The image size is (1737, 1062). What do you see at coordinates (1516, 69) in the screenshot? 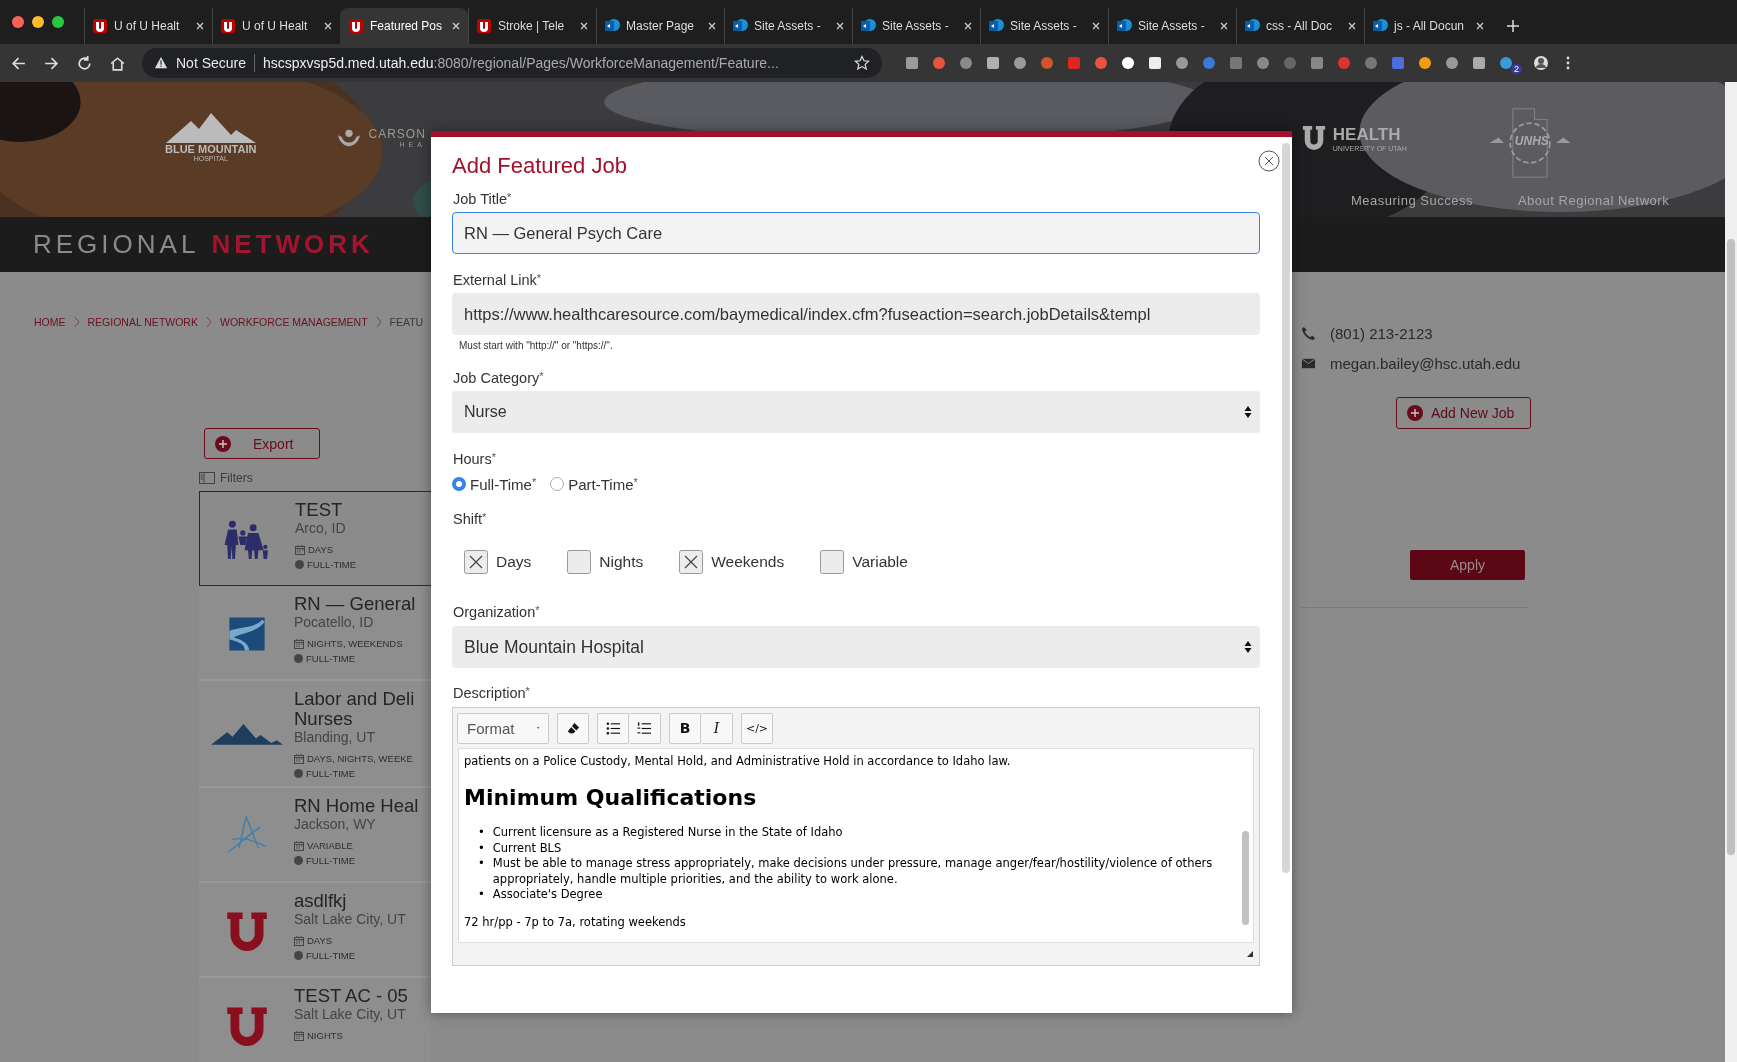
I see `notification-badge: 2` at bounding box center [1516, 69].